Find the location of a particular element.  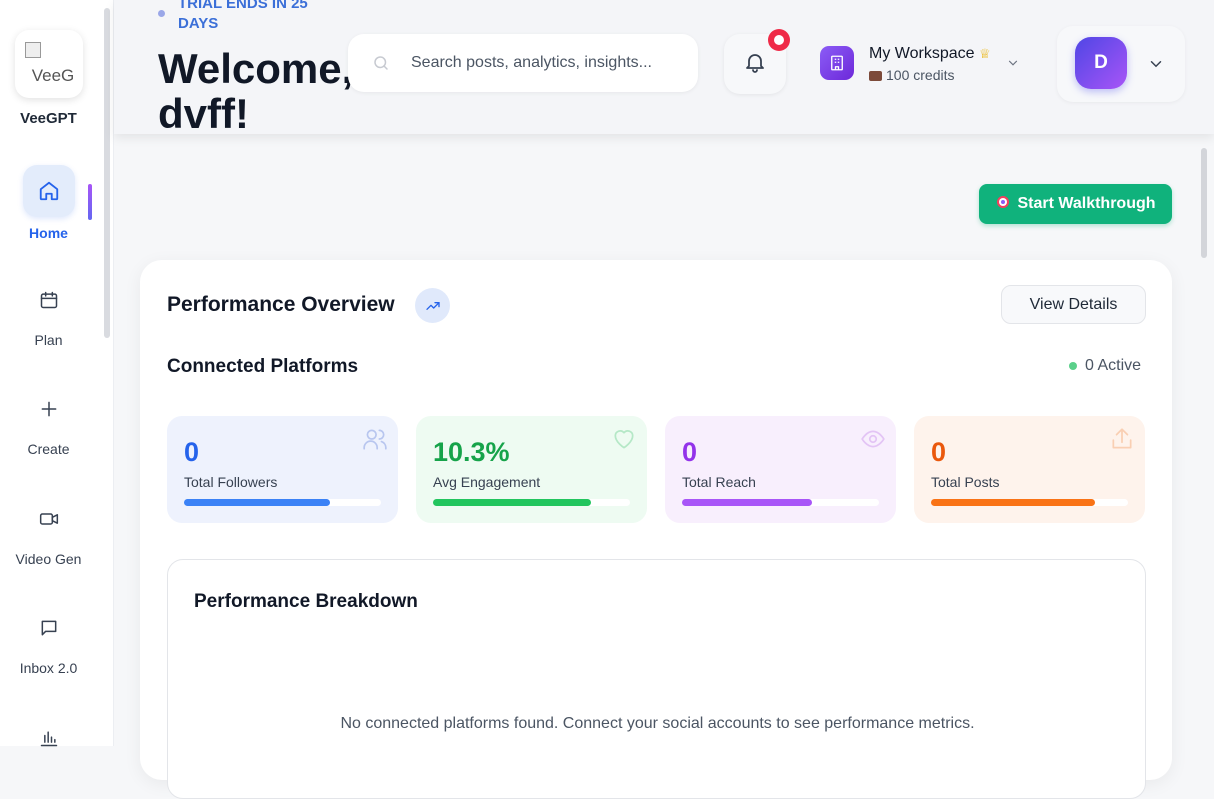

share-icon is located at coordinates (1122, 439).